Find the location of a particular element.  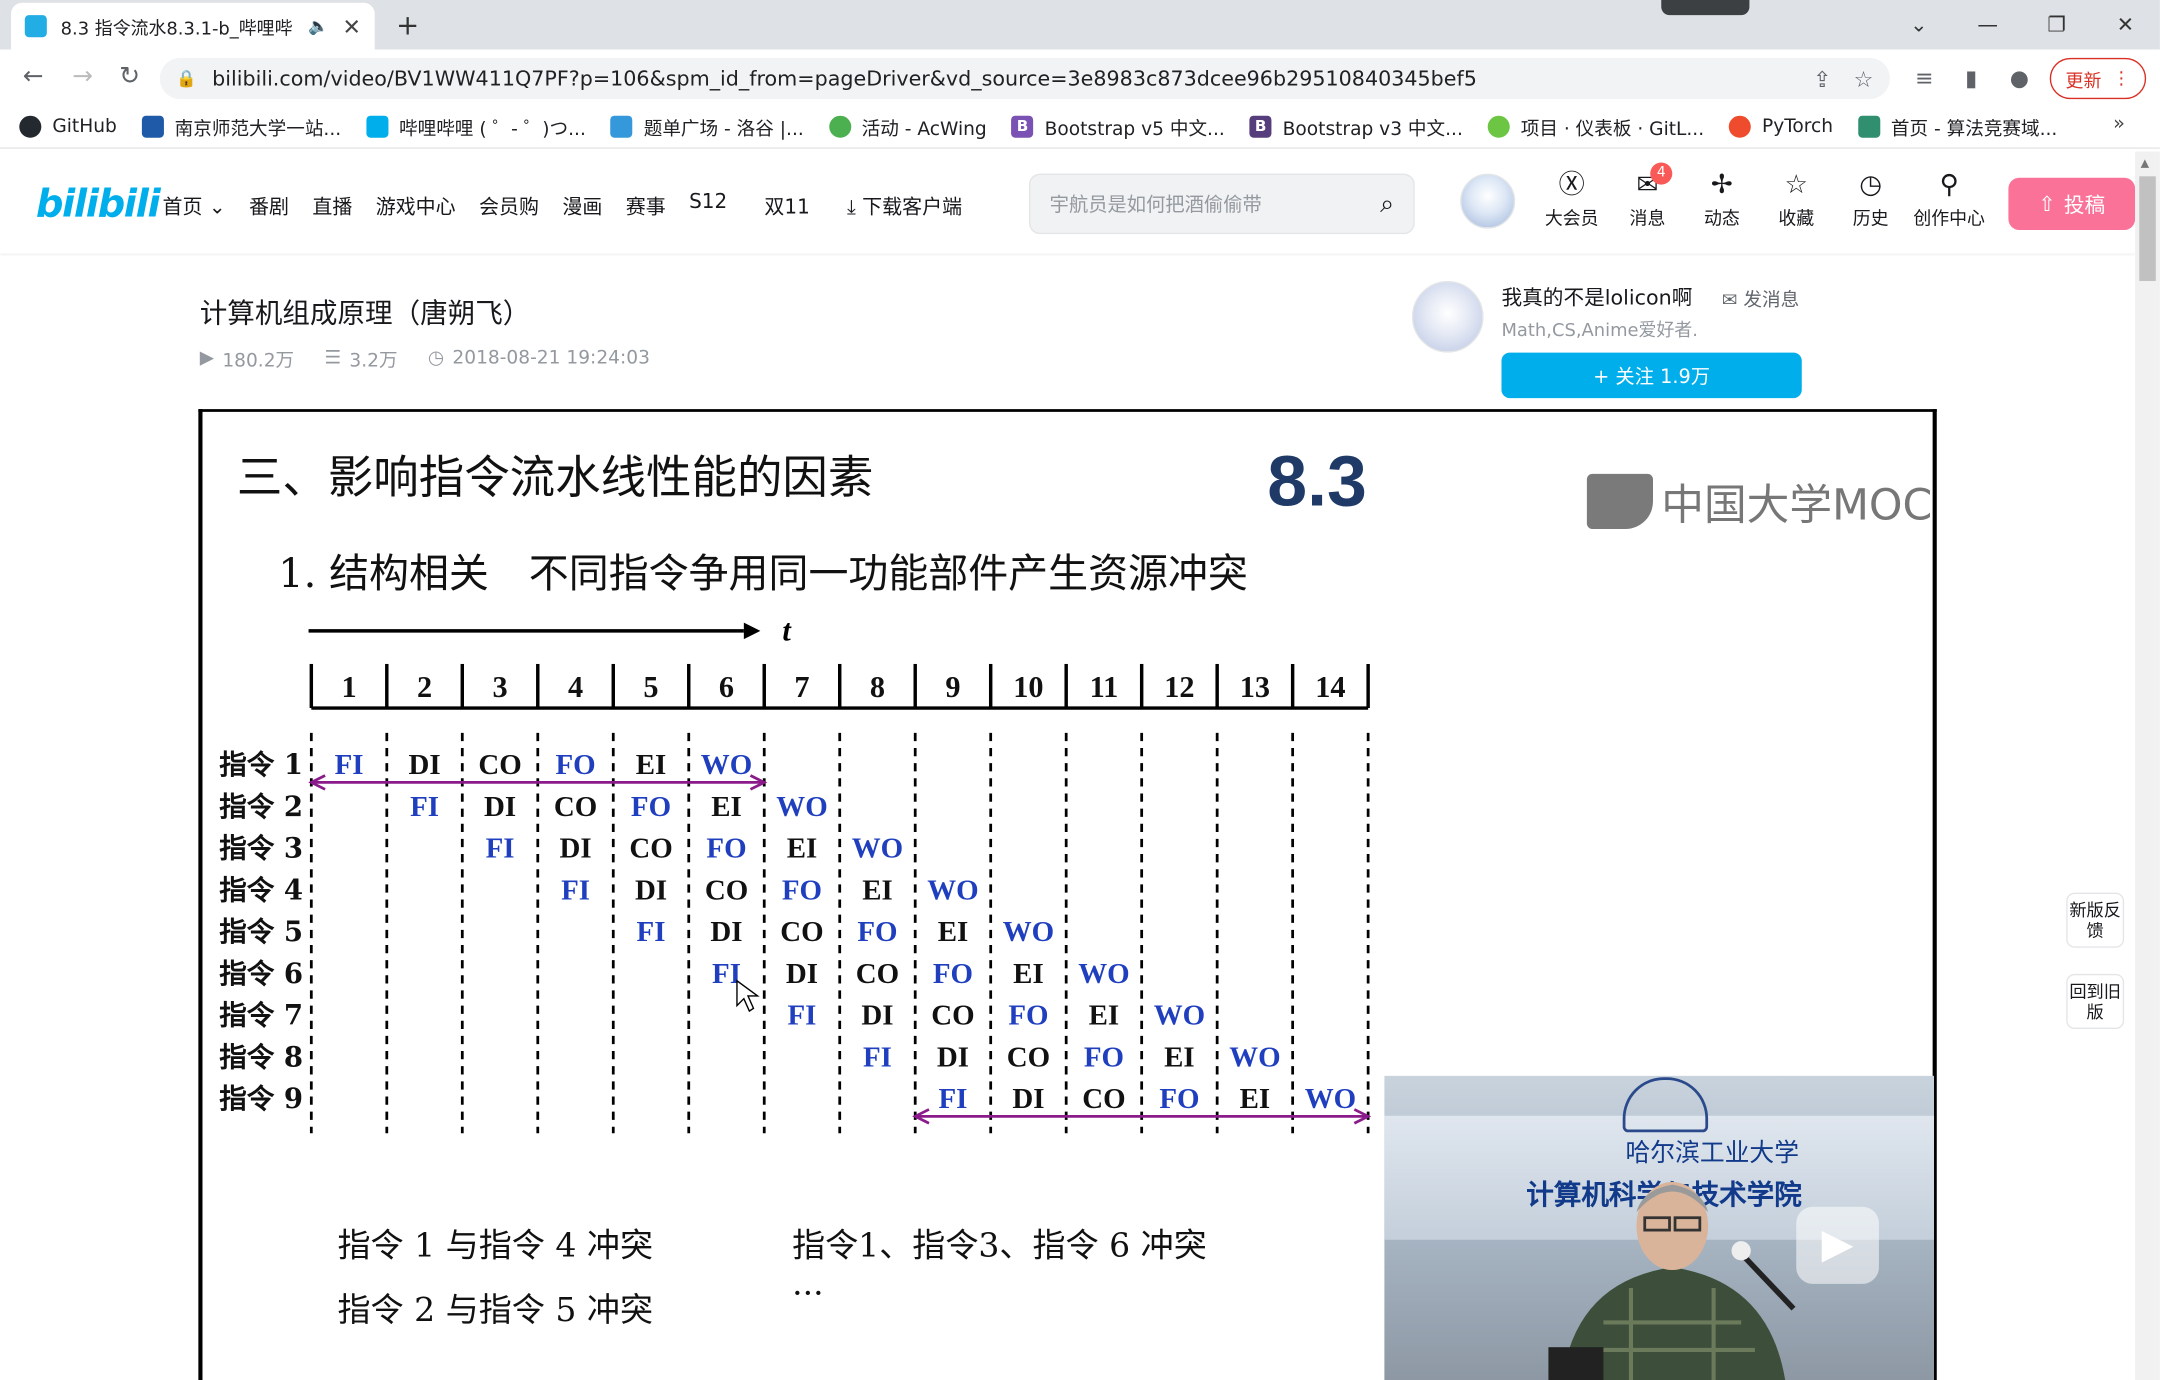

reload-icon: ↻ is located at coordinates (129, 77).